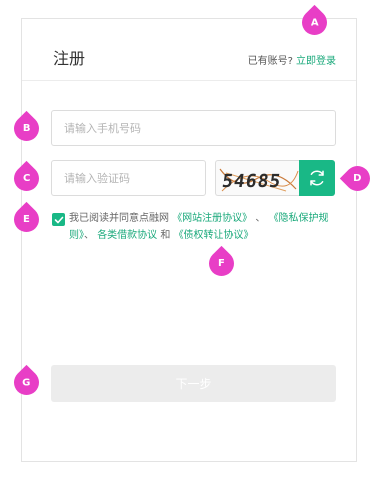 The image size is (386, 480). What do you see at coordinates (128, 178) in the screenshot?
I see `verification-code-input` at bounding box center [128, 178].